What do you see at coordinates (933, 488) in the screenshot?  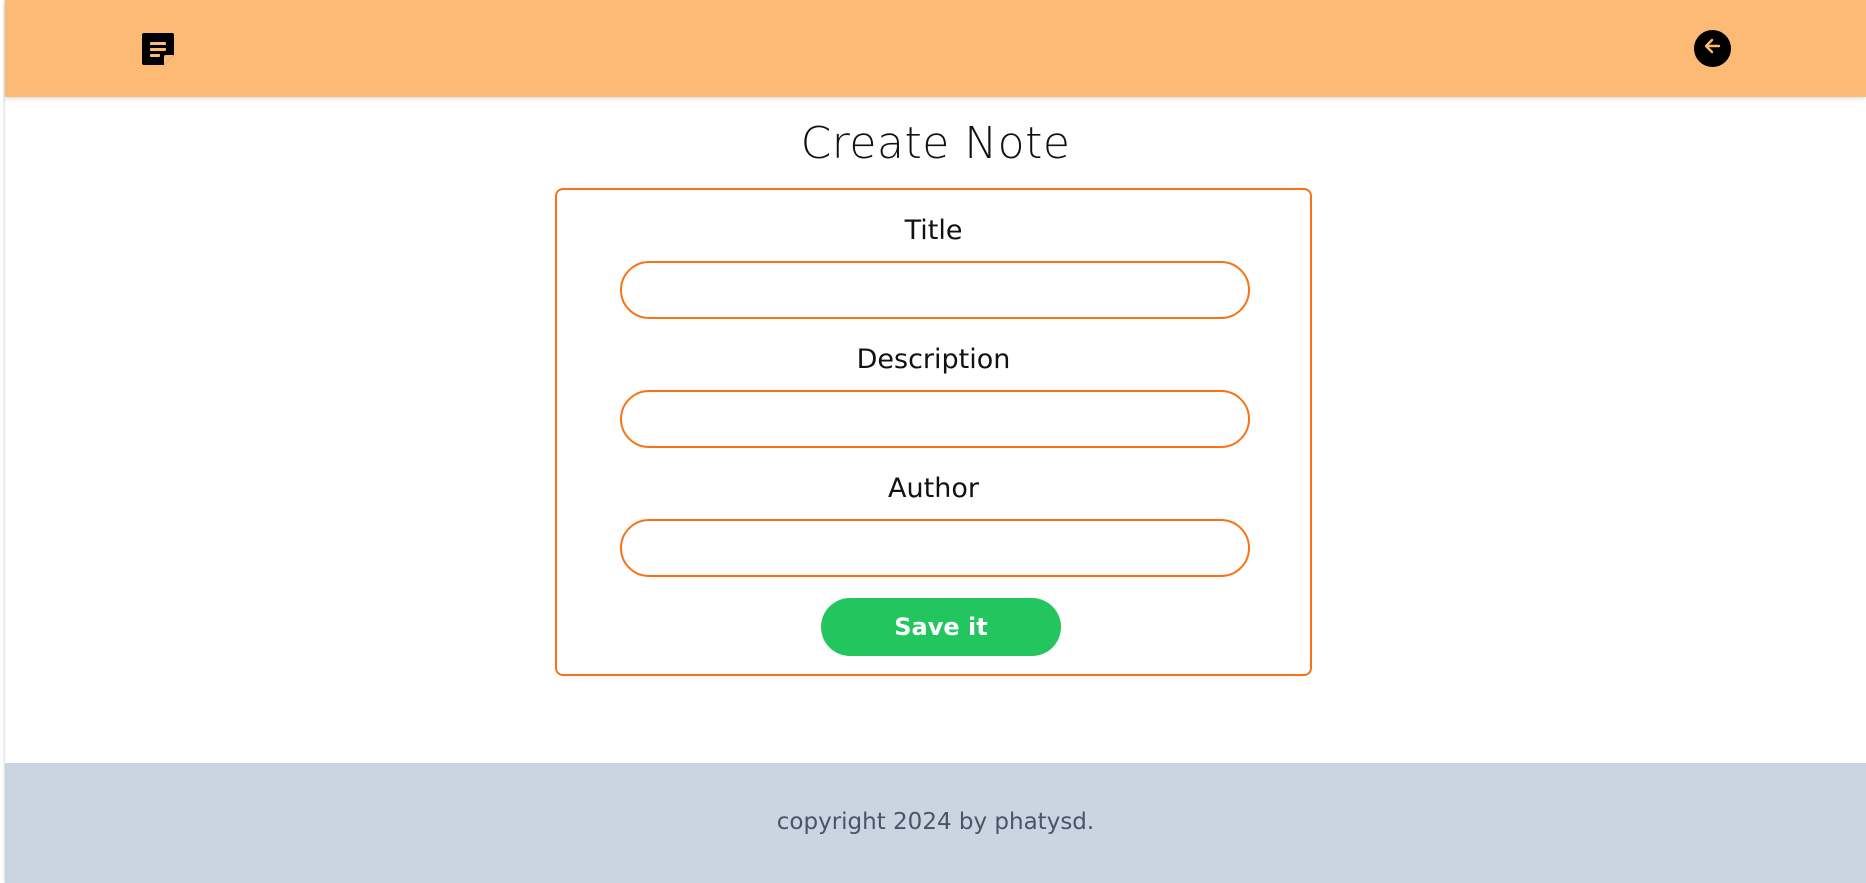 I see `author-label: Author` at bounding box center [933, 488].